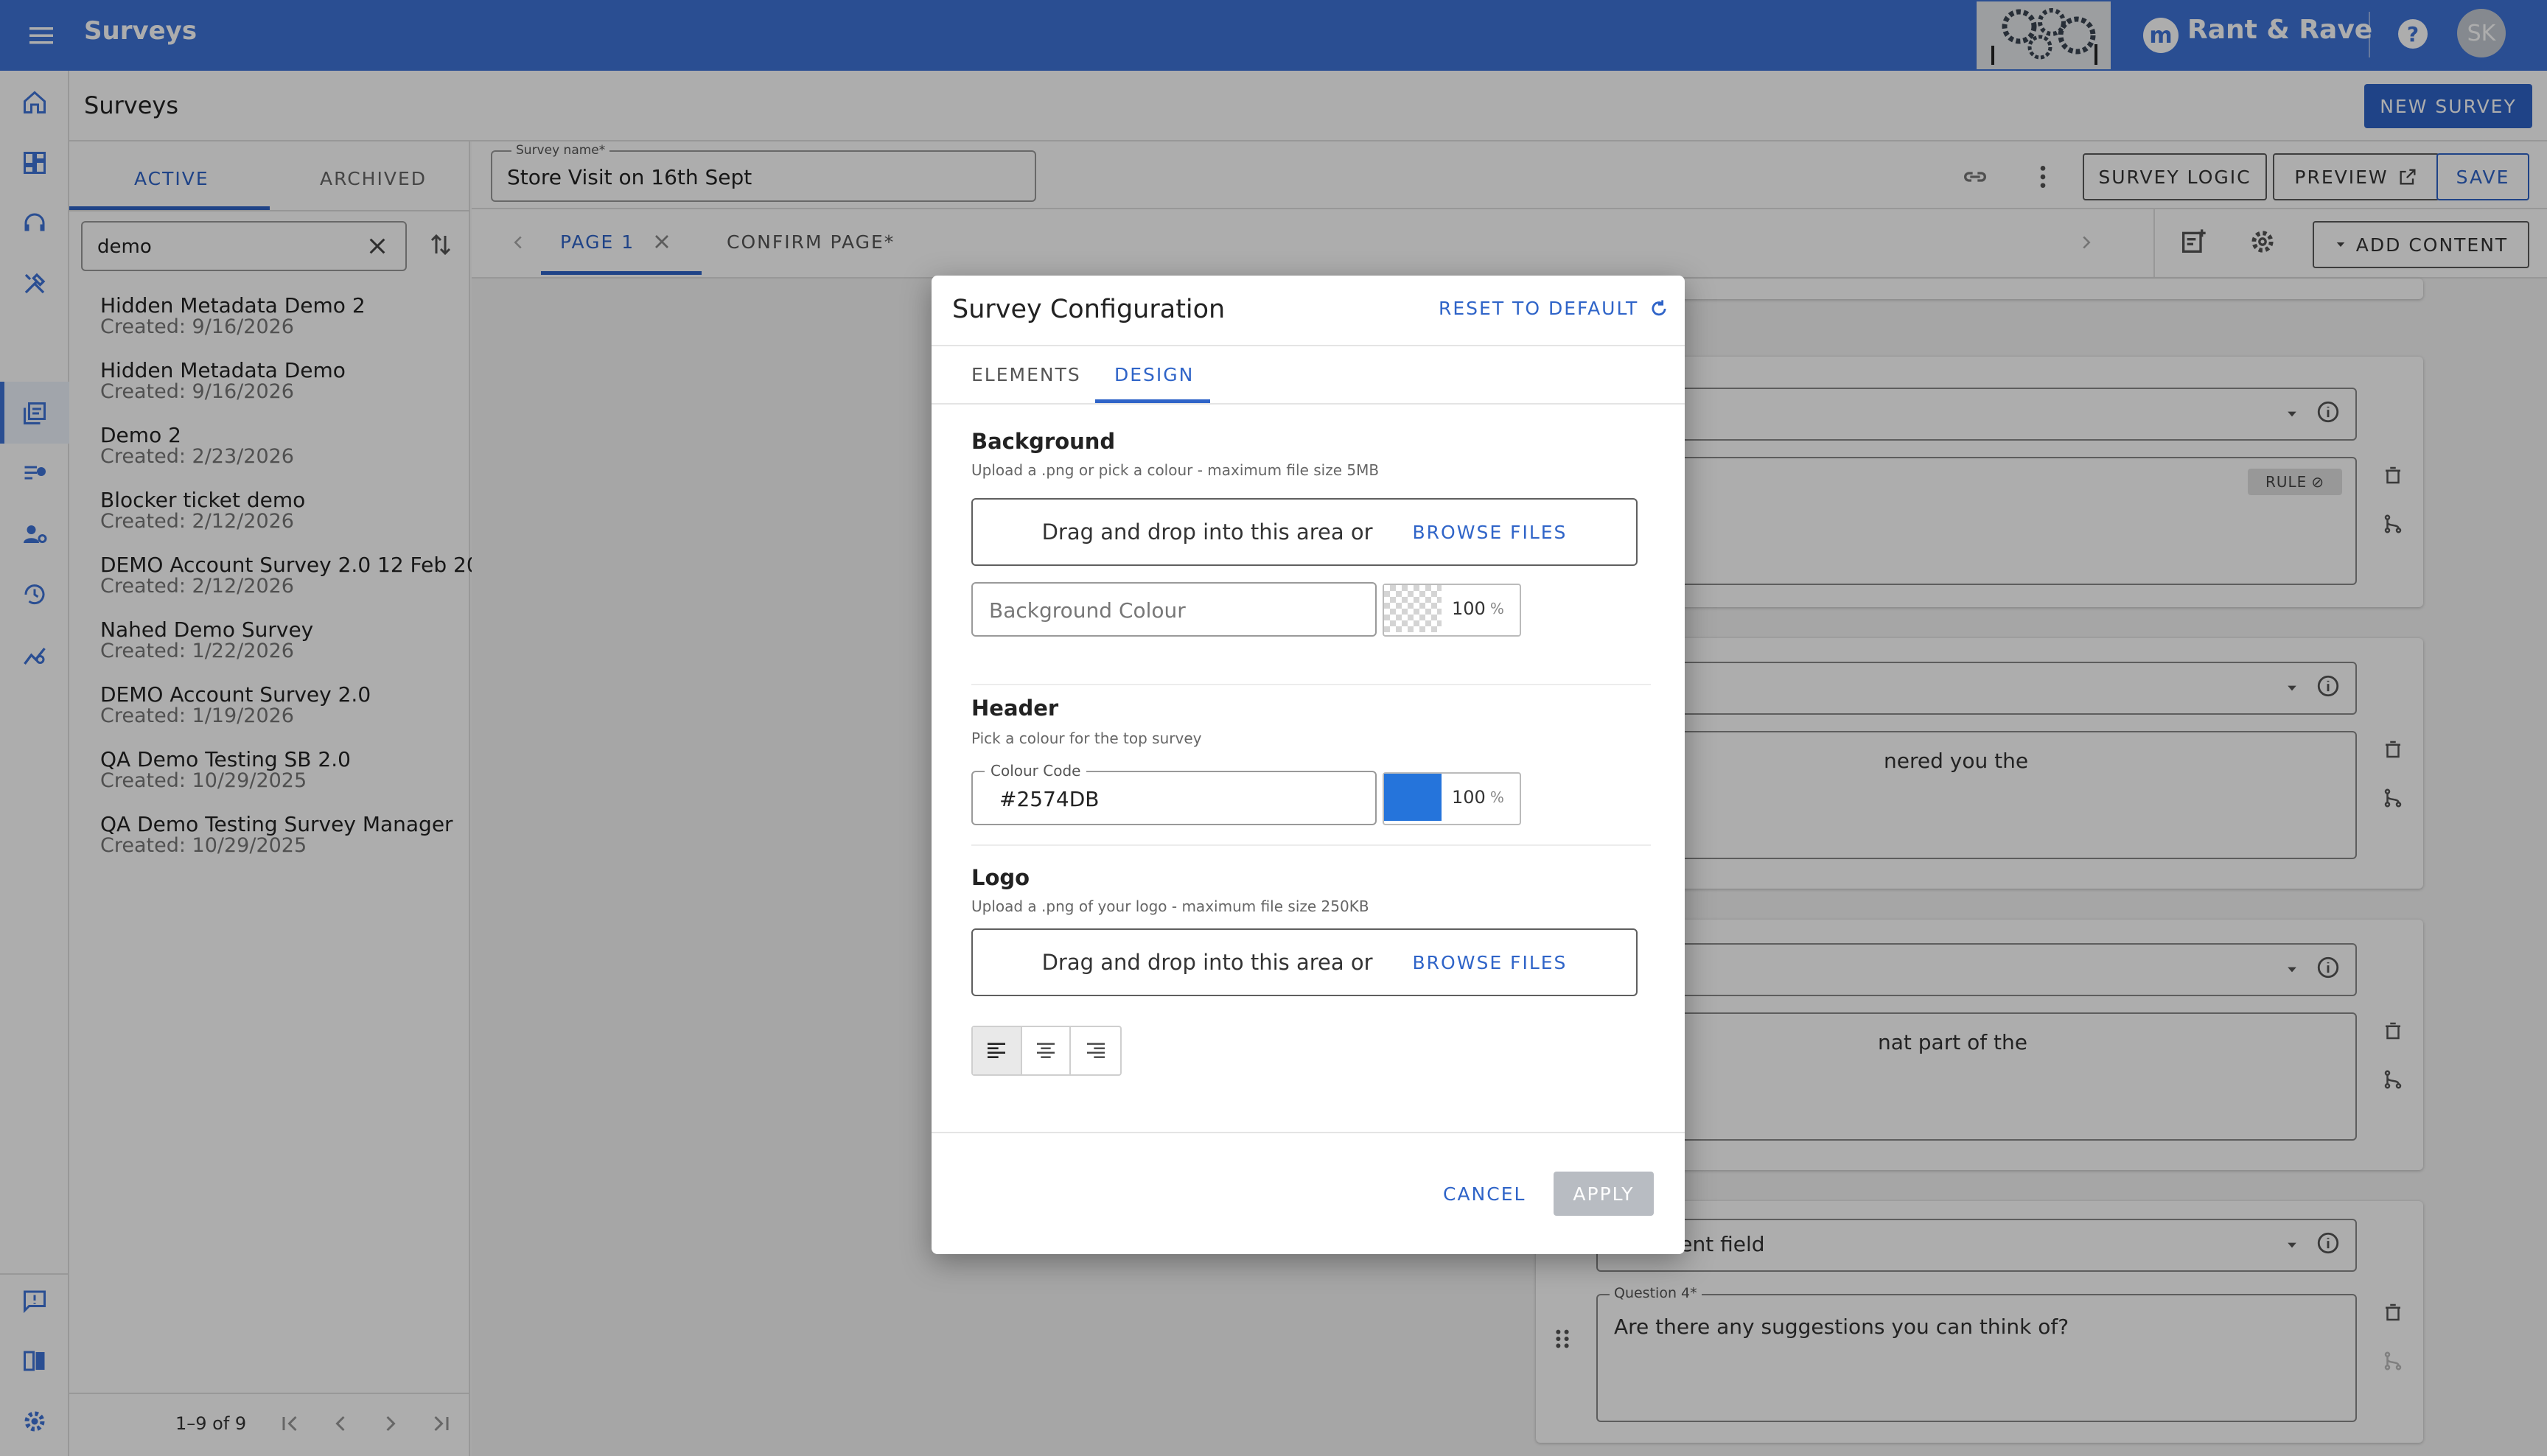 This screenshot has width=2547, height=1456. Describe the element at coordinates (1086, 738) in the screenshot. I see `header-subtitle: Pick a colour for the top survey` at that location.